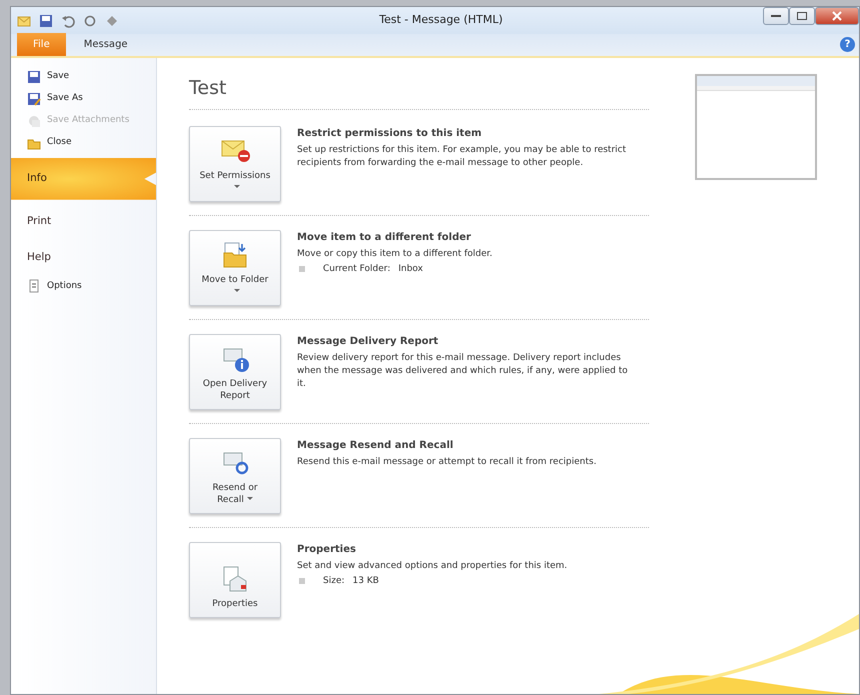 This screenshot has width=860, height=695. Describe the element at coordinates (68, 21) in the screenshot. I see `undo-icon` at that location.